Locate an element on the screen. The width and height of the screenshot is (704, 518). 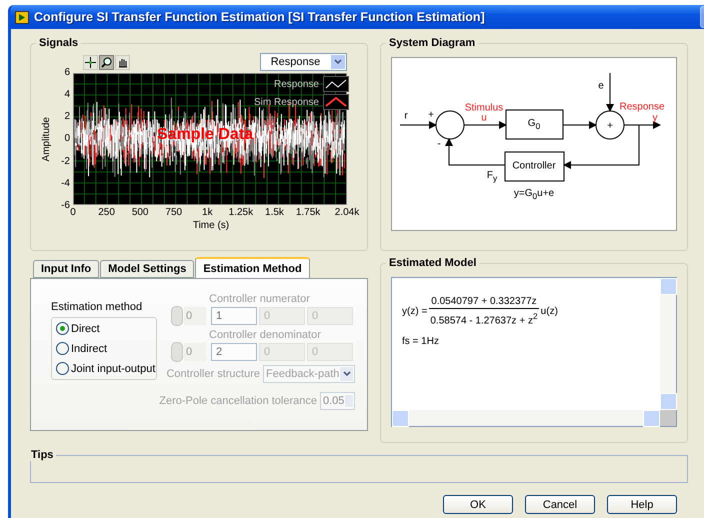
sampling-text: fs = 1Hz is located at coordinates (421, 342).